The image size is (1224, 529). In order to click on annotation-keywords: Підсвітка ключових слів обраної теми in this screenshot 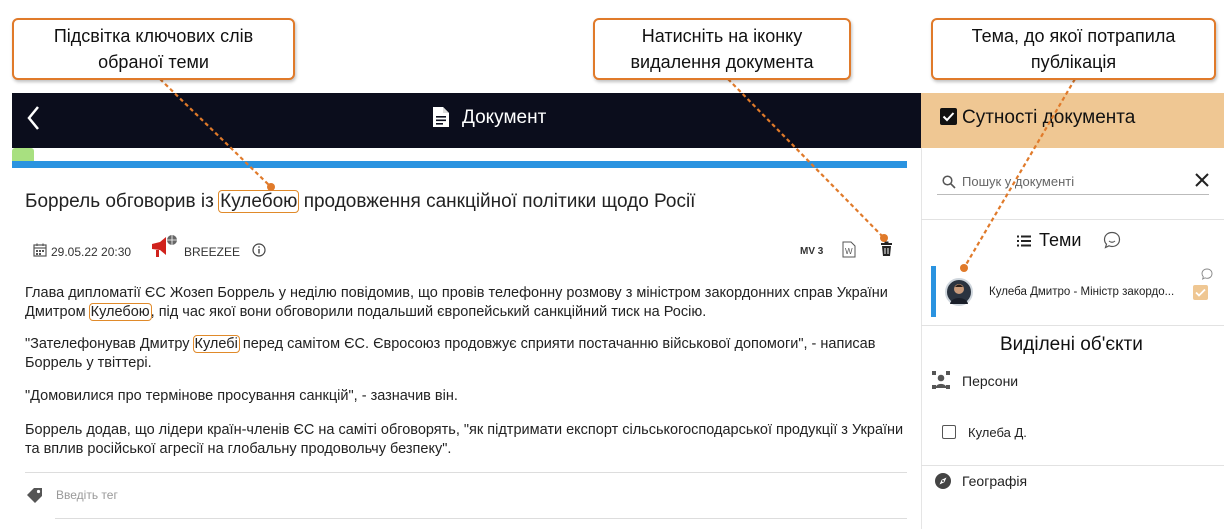, I will do `click(153, 49)`.